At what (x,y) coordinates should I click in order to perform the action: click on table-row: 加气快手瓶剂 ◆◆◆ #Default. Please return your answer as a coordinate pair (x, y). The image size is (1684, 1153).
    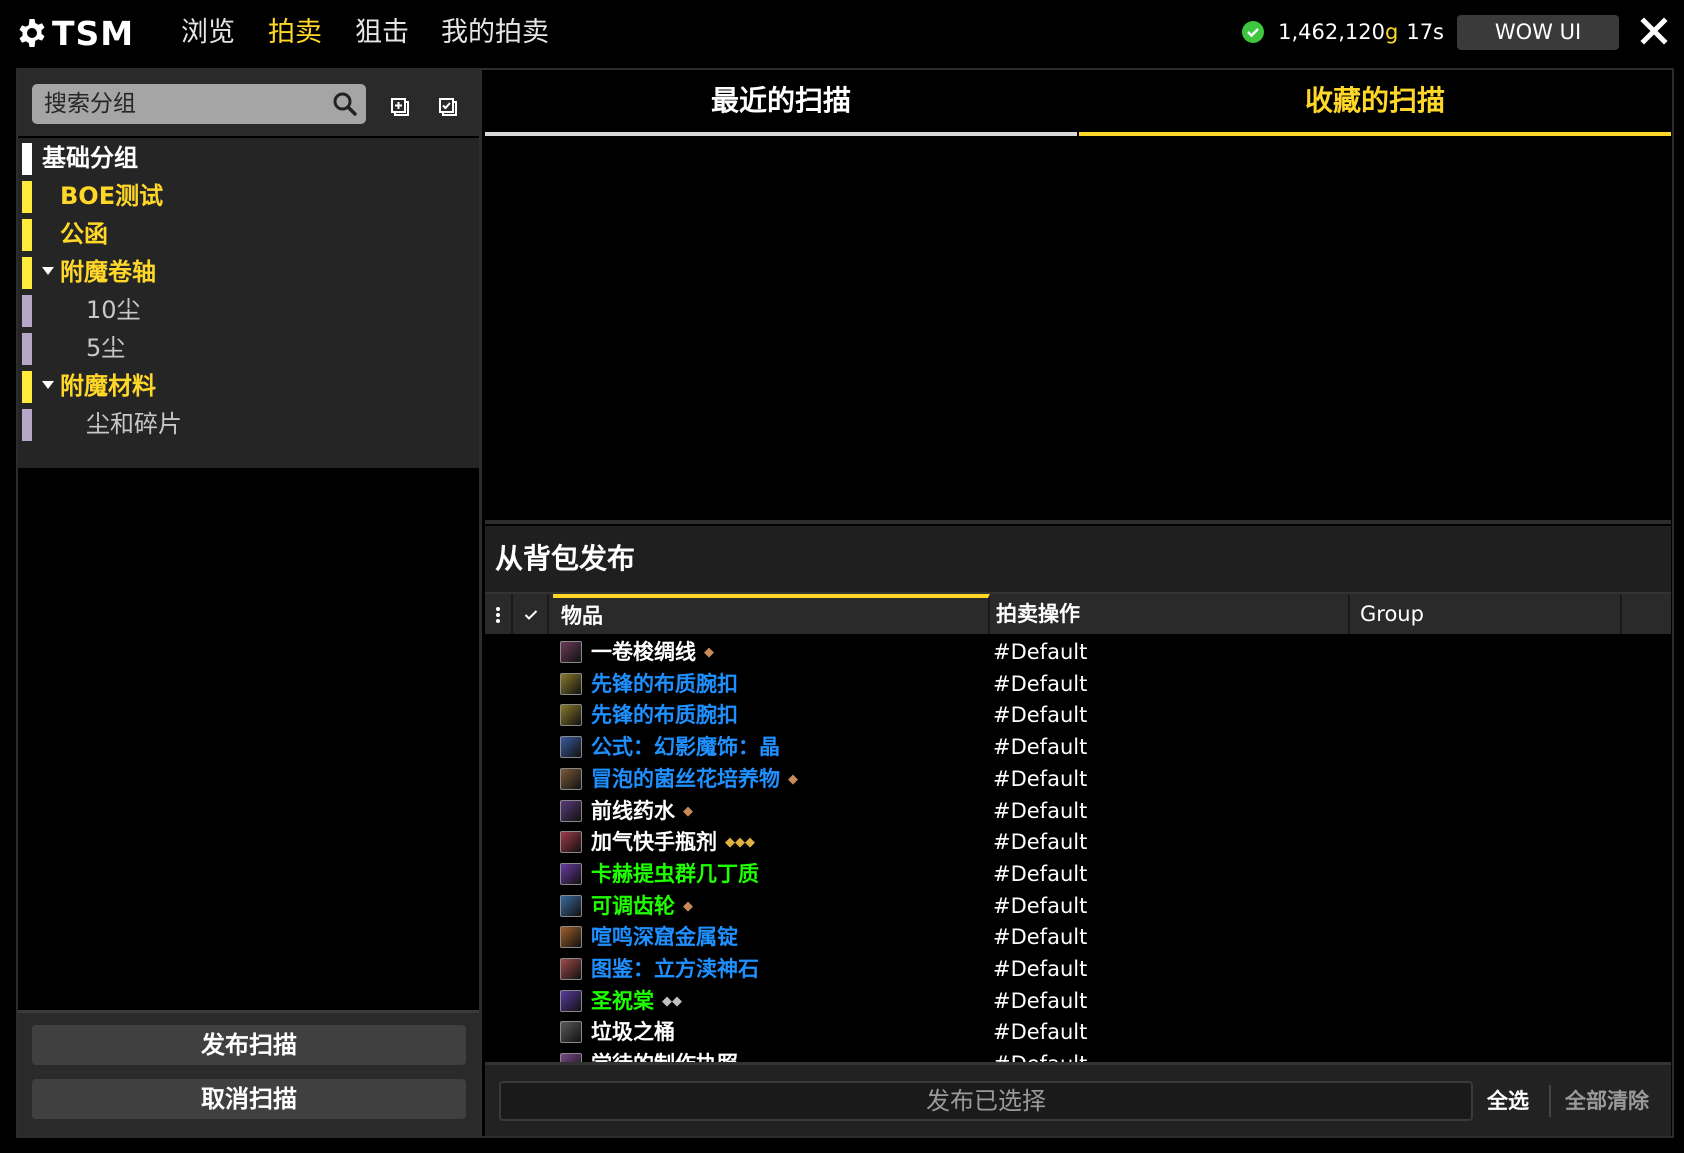
    Looking at the image, I should click on (1078, 842).